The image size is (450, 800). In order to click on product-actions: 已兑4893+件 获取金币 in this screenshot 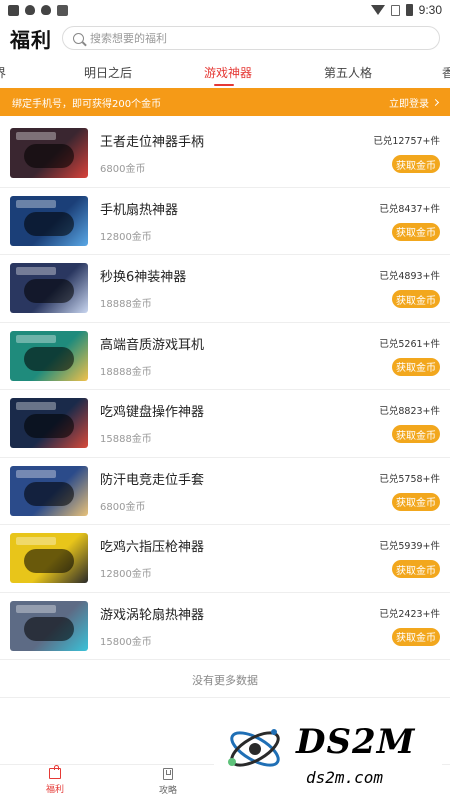, I will do `click(409, 288)`.